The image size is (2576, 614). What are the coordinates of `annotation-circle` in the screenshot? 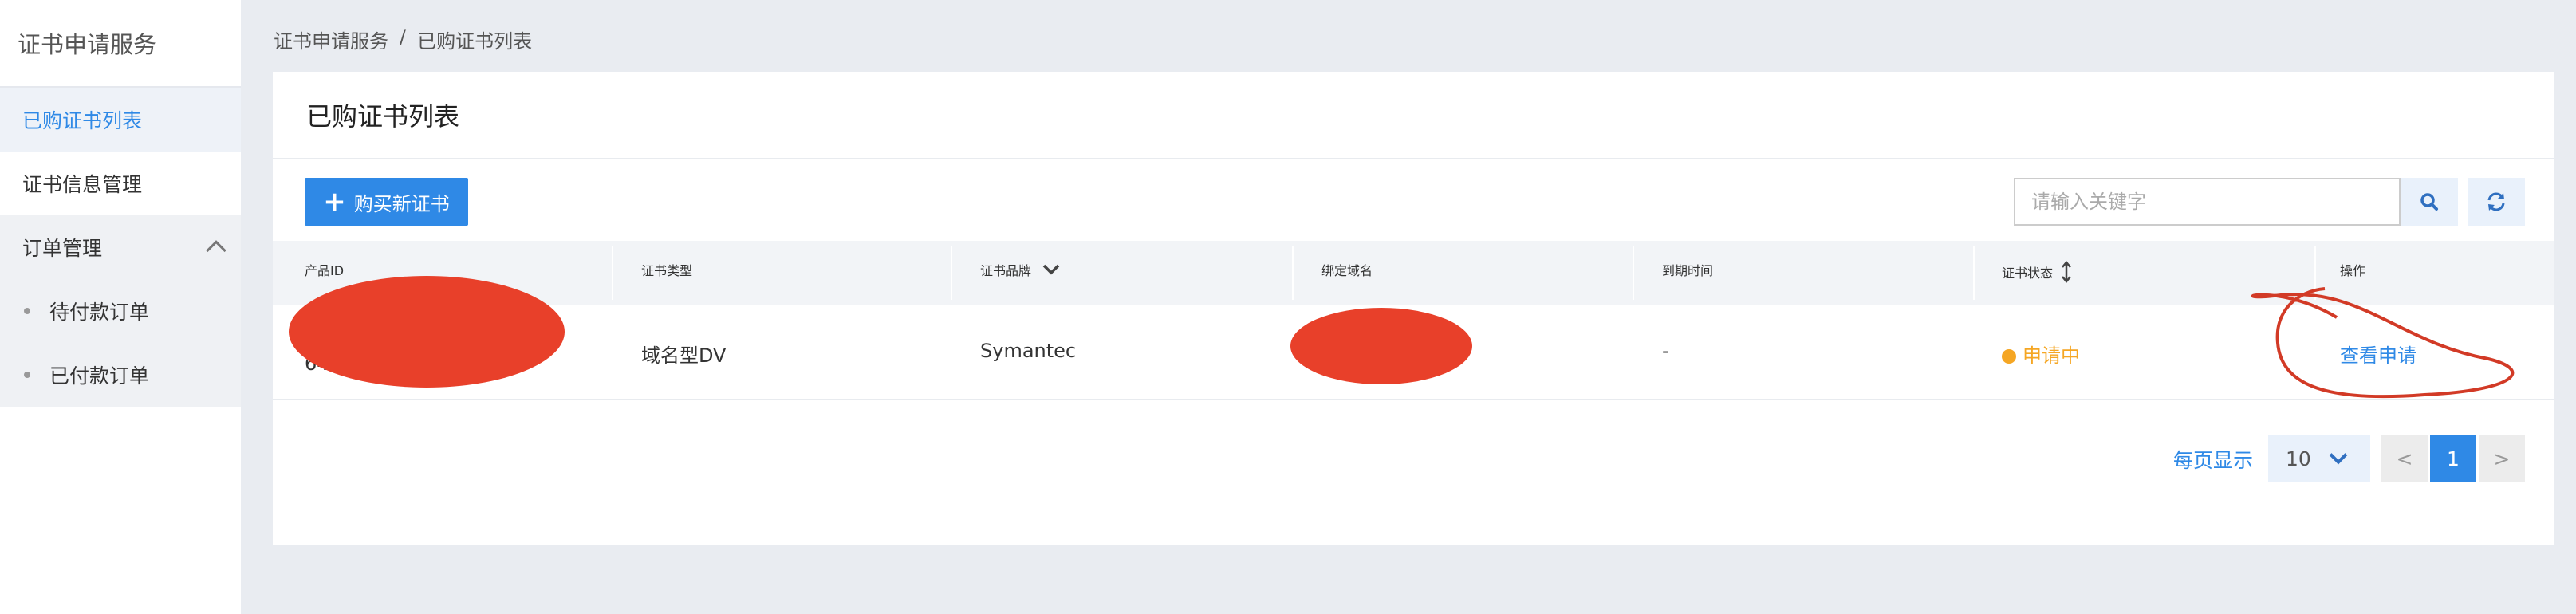 It's located at (2383, 343).